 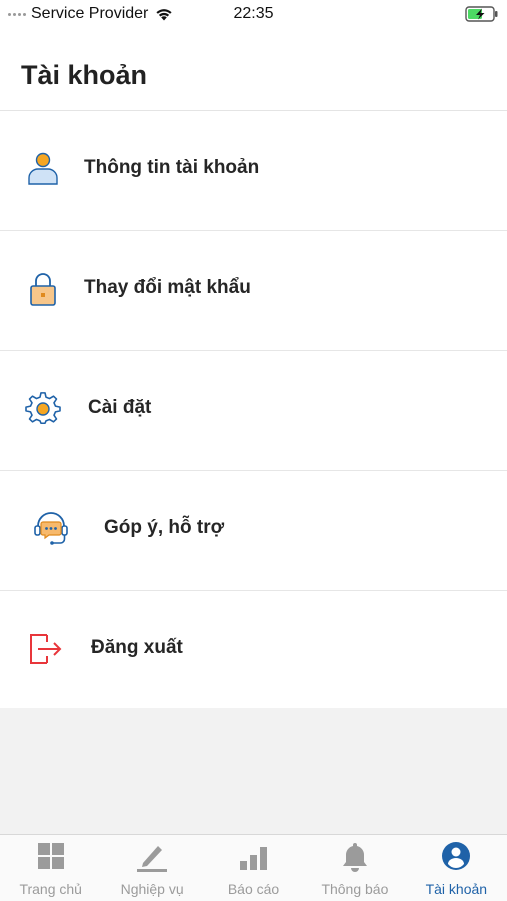 What do you see at coordinates (253, 858) in the screenshot?
I see `bar-chart-icon` at bounding box center [253, 858].